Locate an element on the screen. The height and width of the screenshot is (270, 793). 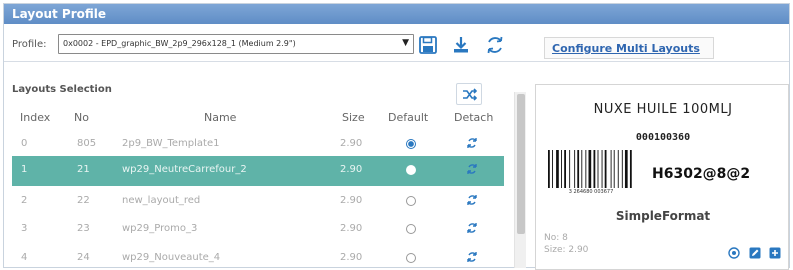
profile-label: Profile: is located at coordinates (29, 44).